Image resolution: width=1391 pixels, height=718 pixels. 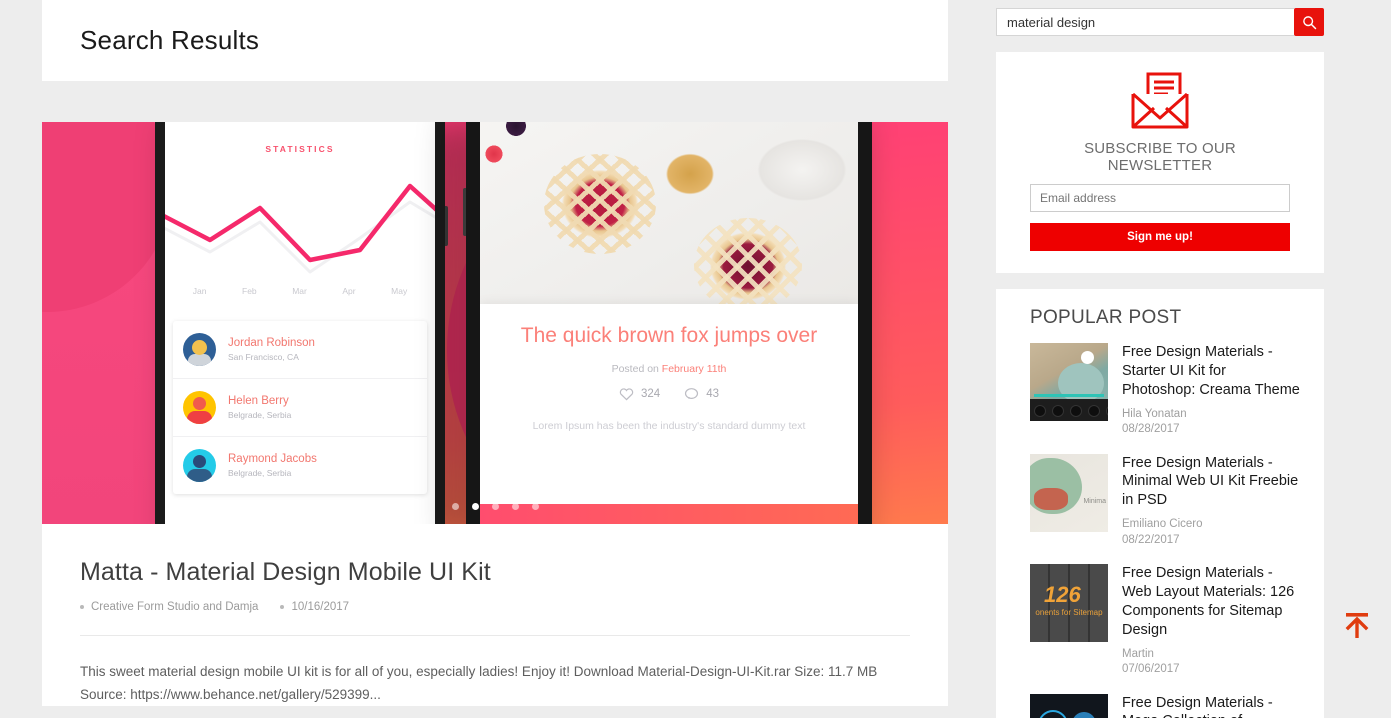 I want to click on statistics-label: STATISTICS, so click(x=300, y=149).